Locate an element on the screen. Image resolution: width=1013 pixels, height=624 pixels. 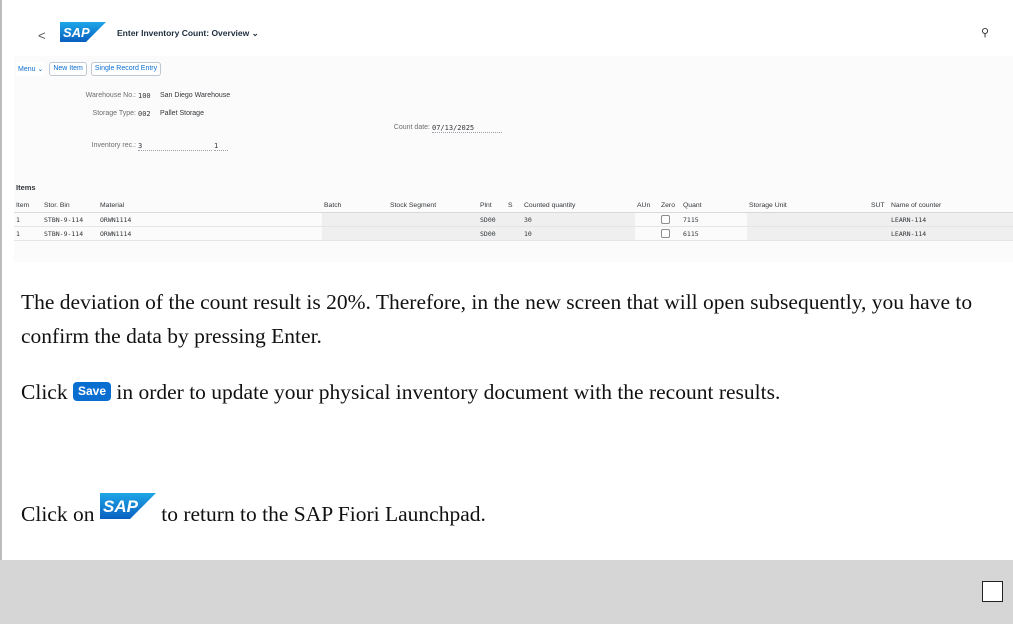
p2-text-before: Click is located at coordinates (47, 392).